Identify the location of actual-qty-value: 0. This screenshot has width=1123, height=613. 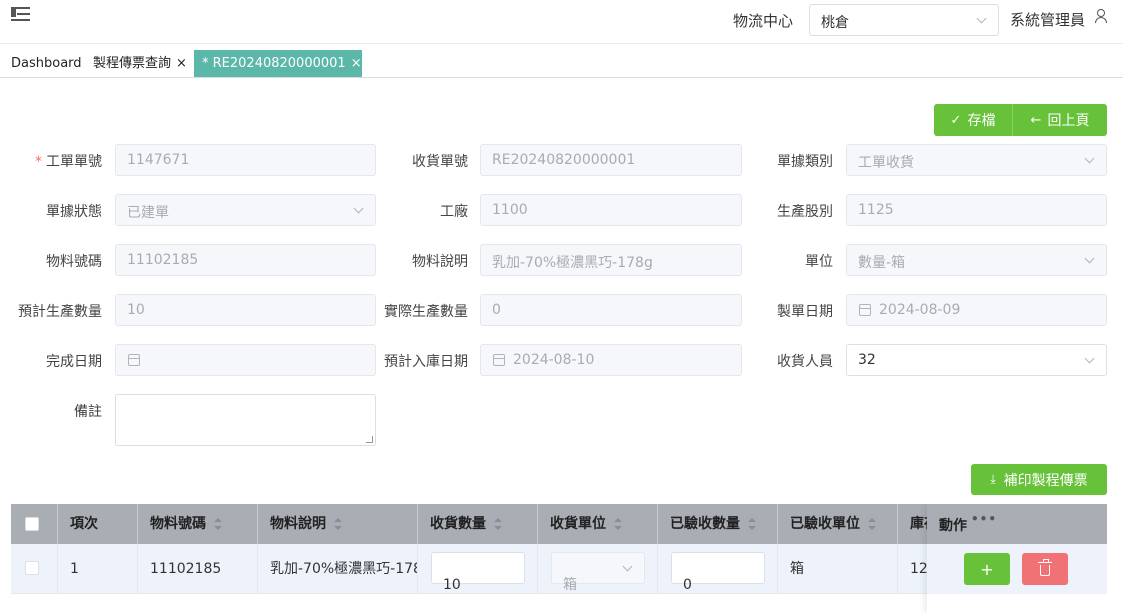
(496, 310).